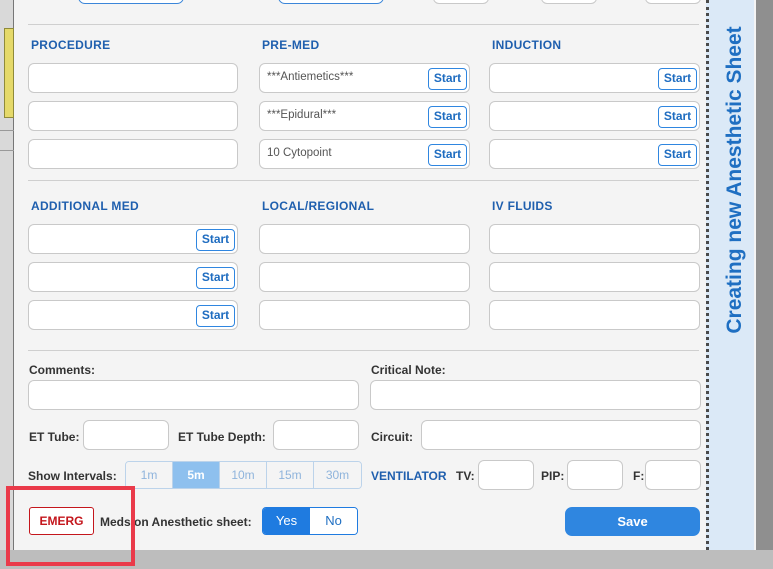 The image size is (773, 569). I want to click on induction-field-3: Start, so click(594, 154).